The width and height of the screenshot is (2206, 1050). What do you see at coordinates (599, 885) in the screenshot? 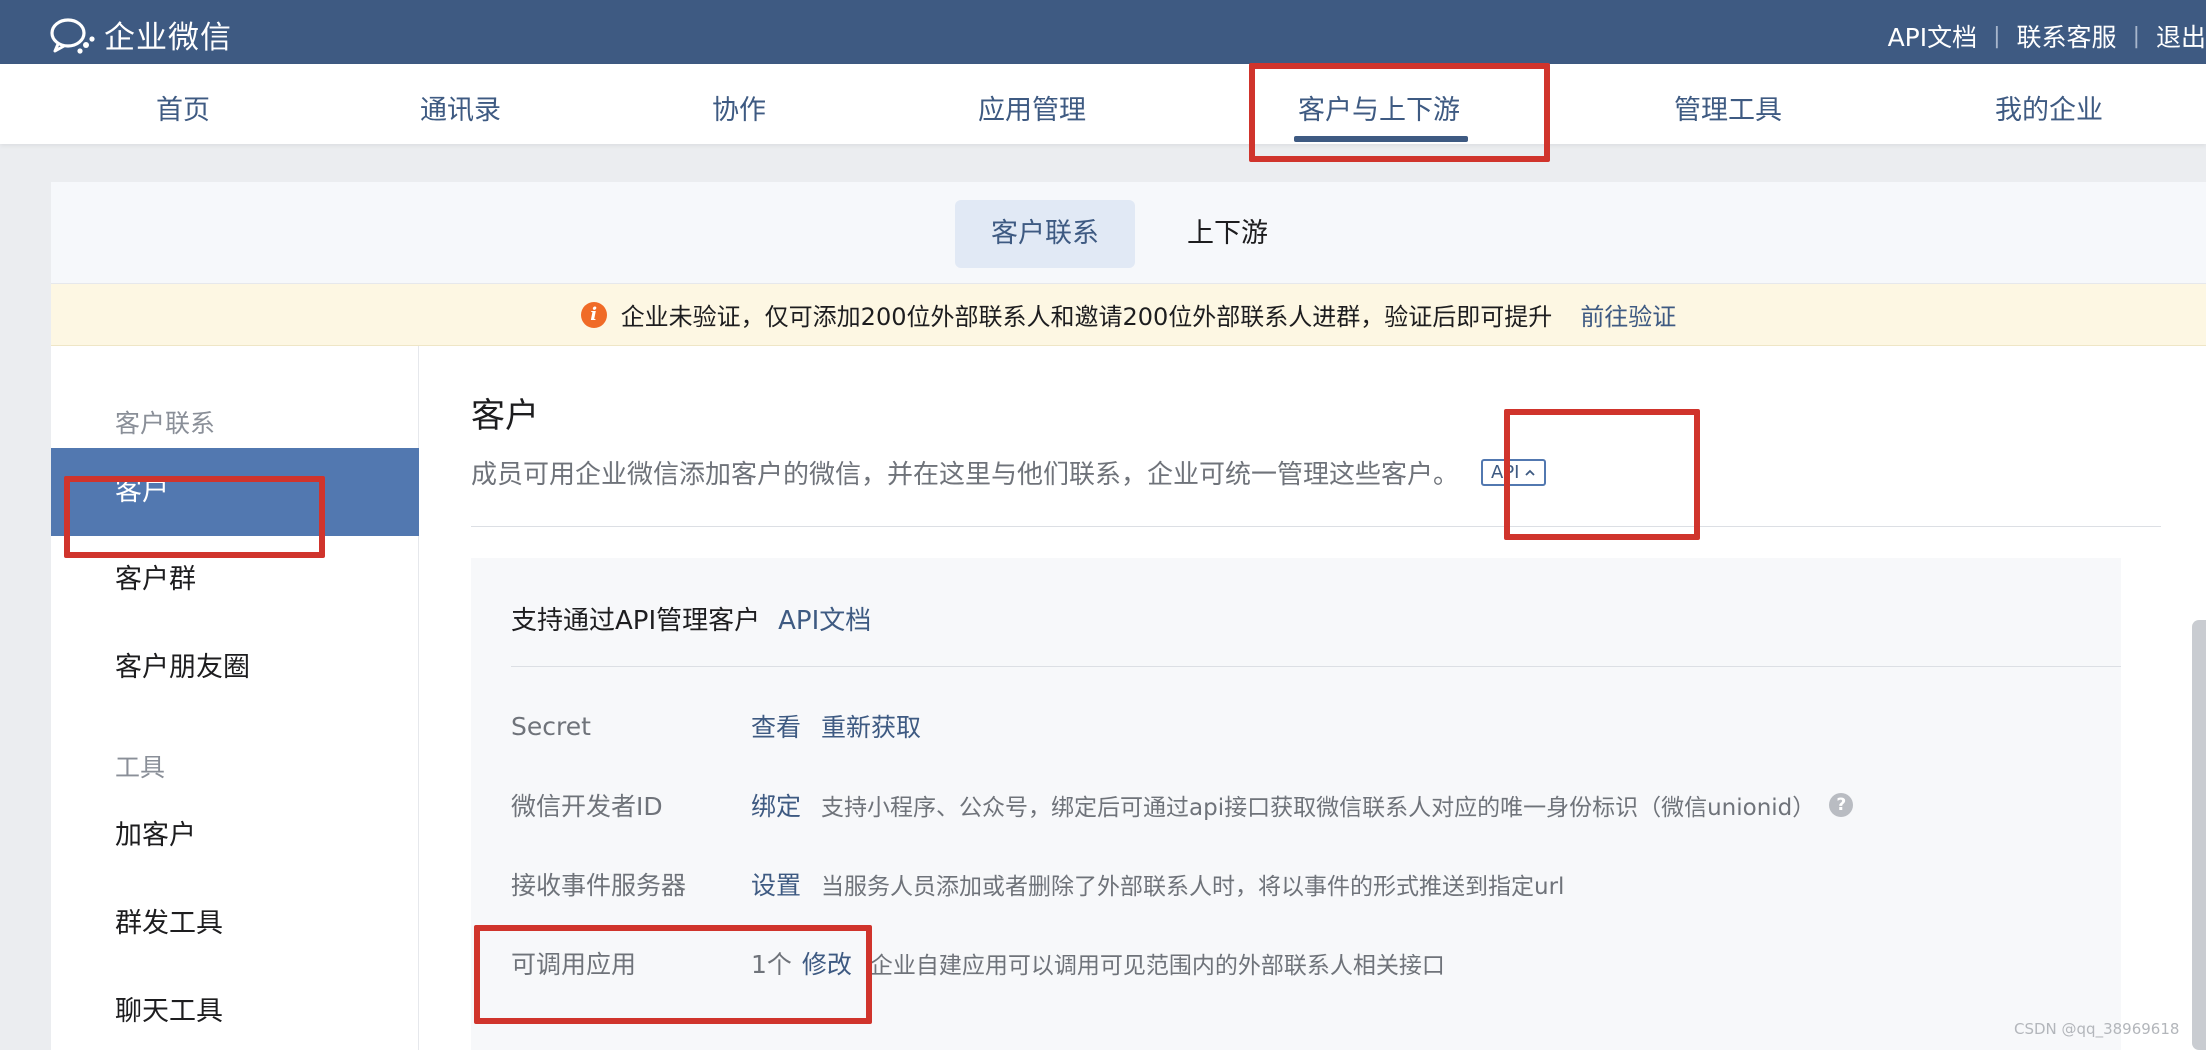
I see `event-server-label: 接收事件服务器` at bounding box center [599, 885].